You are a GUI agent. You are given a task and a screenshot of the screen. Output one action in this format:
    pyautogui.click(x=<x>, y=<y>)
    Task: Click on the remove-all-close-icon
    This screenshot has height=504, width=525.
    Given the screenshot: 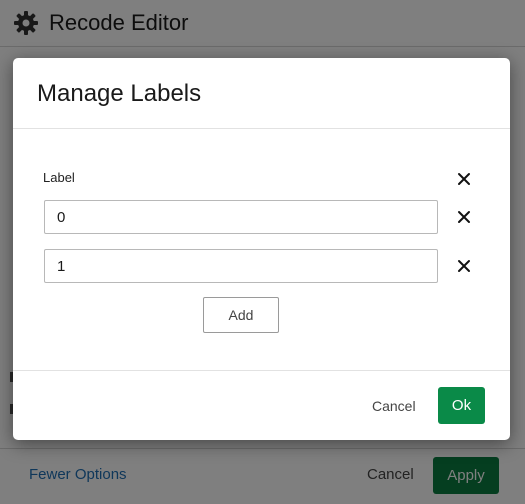 What is the action you would take?
    pyautogui.click(x=464, y=179)
    